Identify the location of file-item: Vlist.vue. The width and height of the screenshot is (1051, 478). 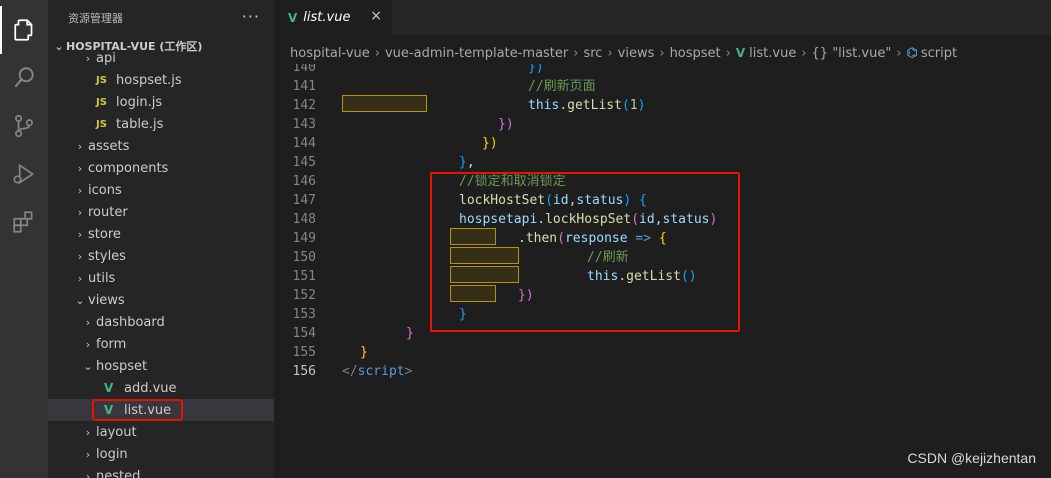
(161, 410).